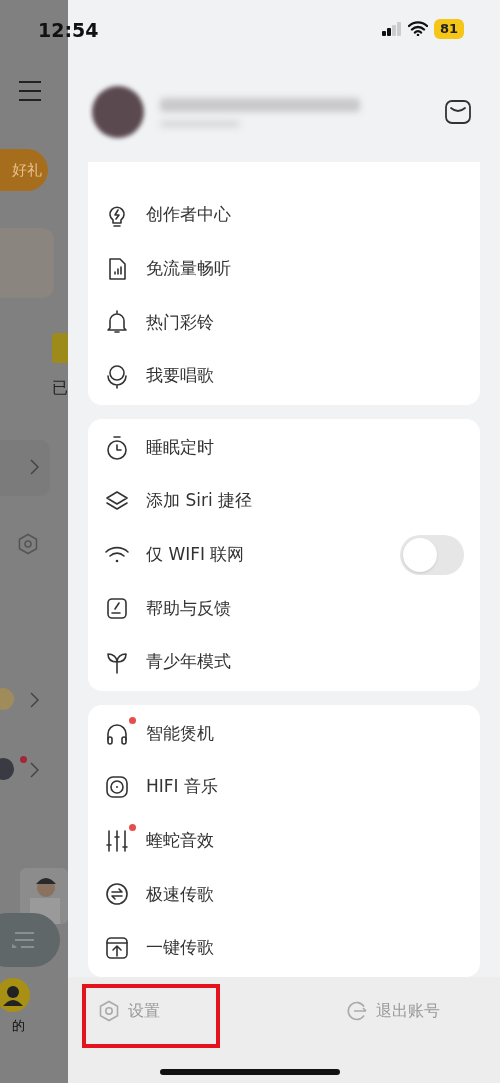  What do you see at coordinates (180, 447) in the screenshot?
I see `menu-label: 睡眠定时` at bounding box center [180, 447].